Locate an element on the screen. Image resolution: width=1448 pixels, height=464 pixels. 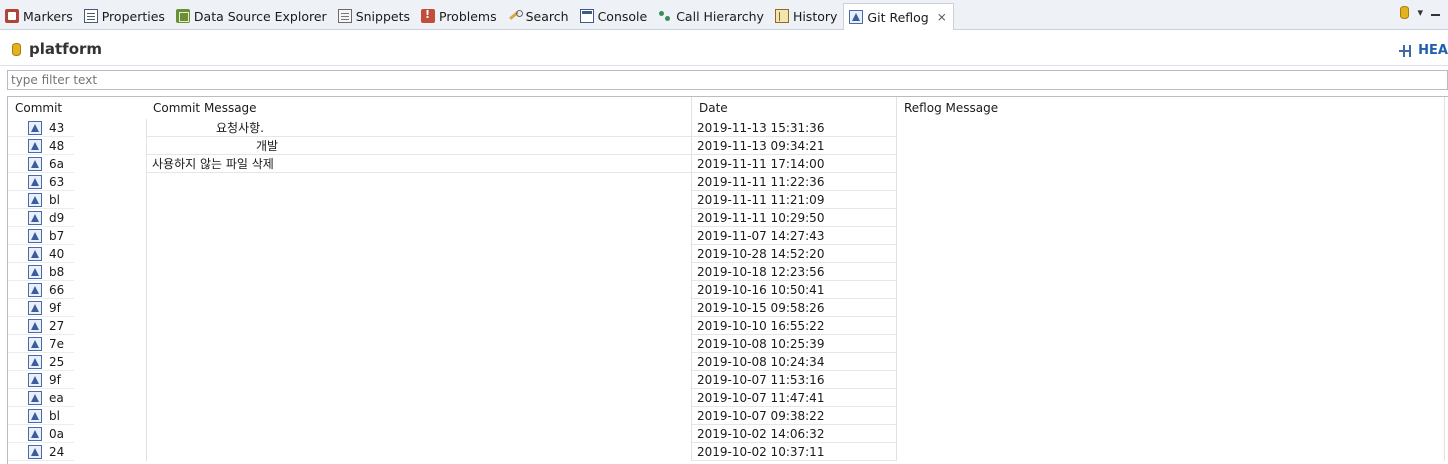
table-row: b8 2019-10-18 12:23:56 is located at coordinates (728, 272).